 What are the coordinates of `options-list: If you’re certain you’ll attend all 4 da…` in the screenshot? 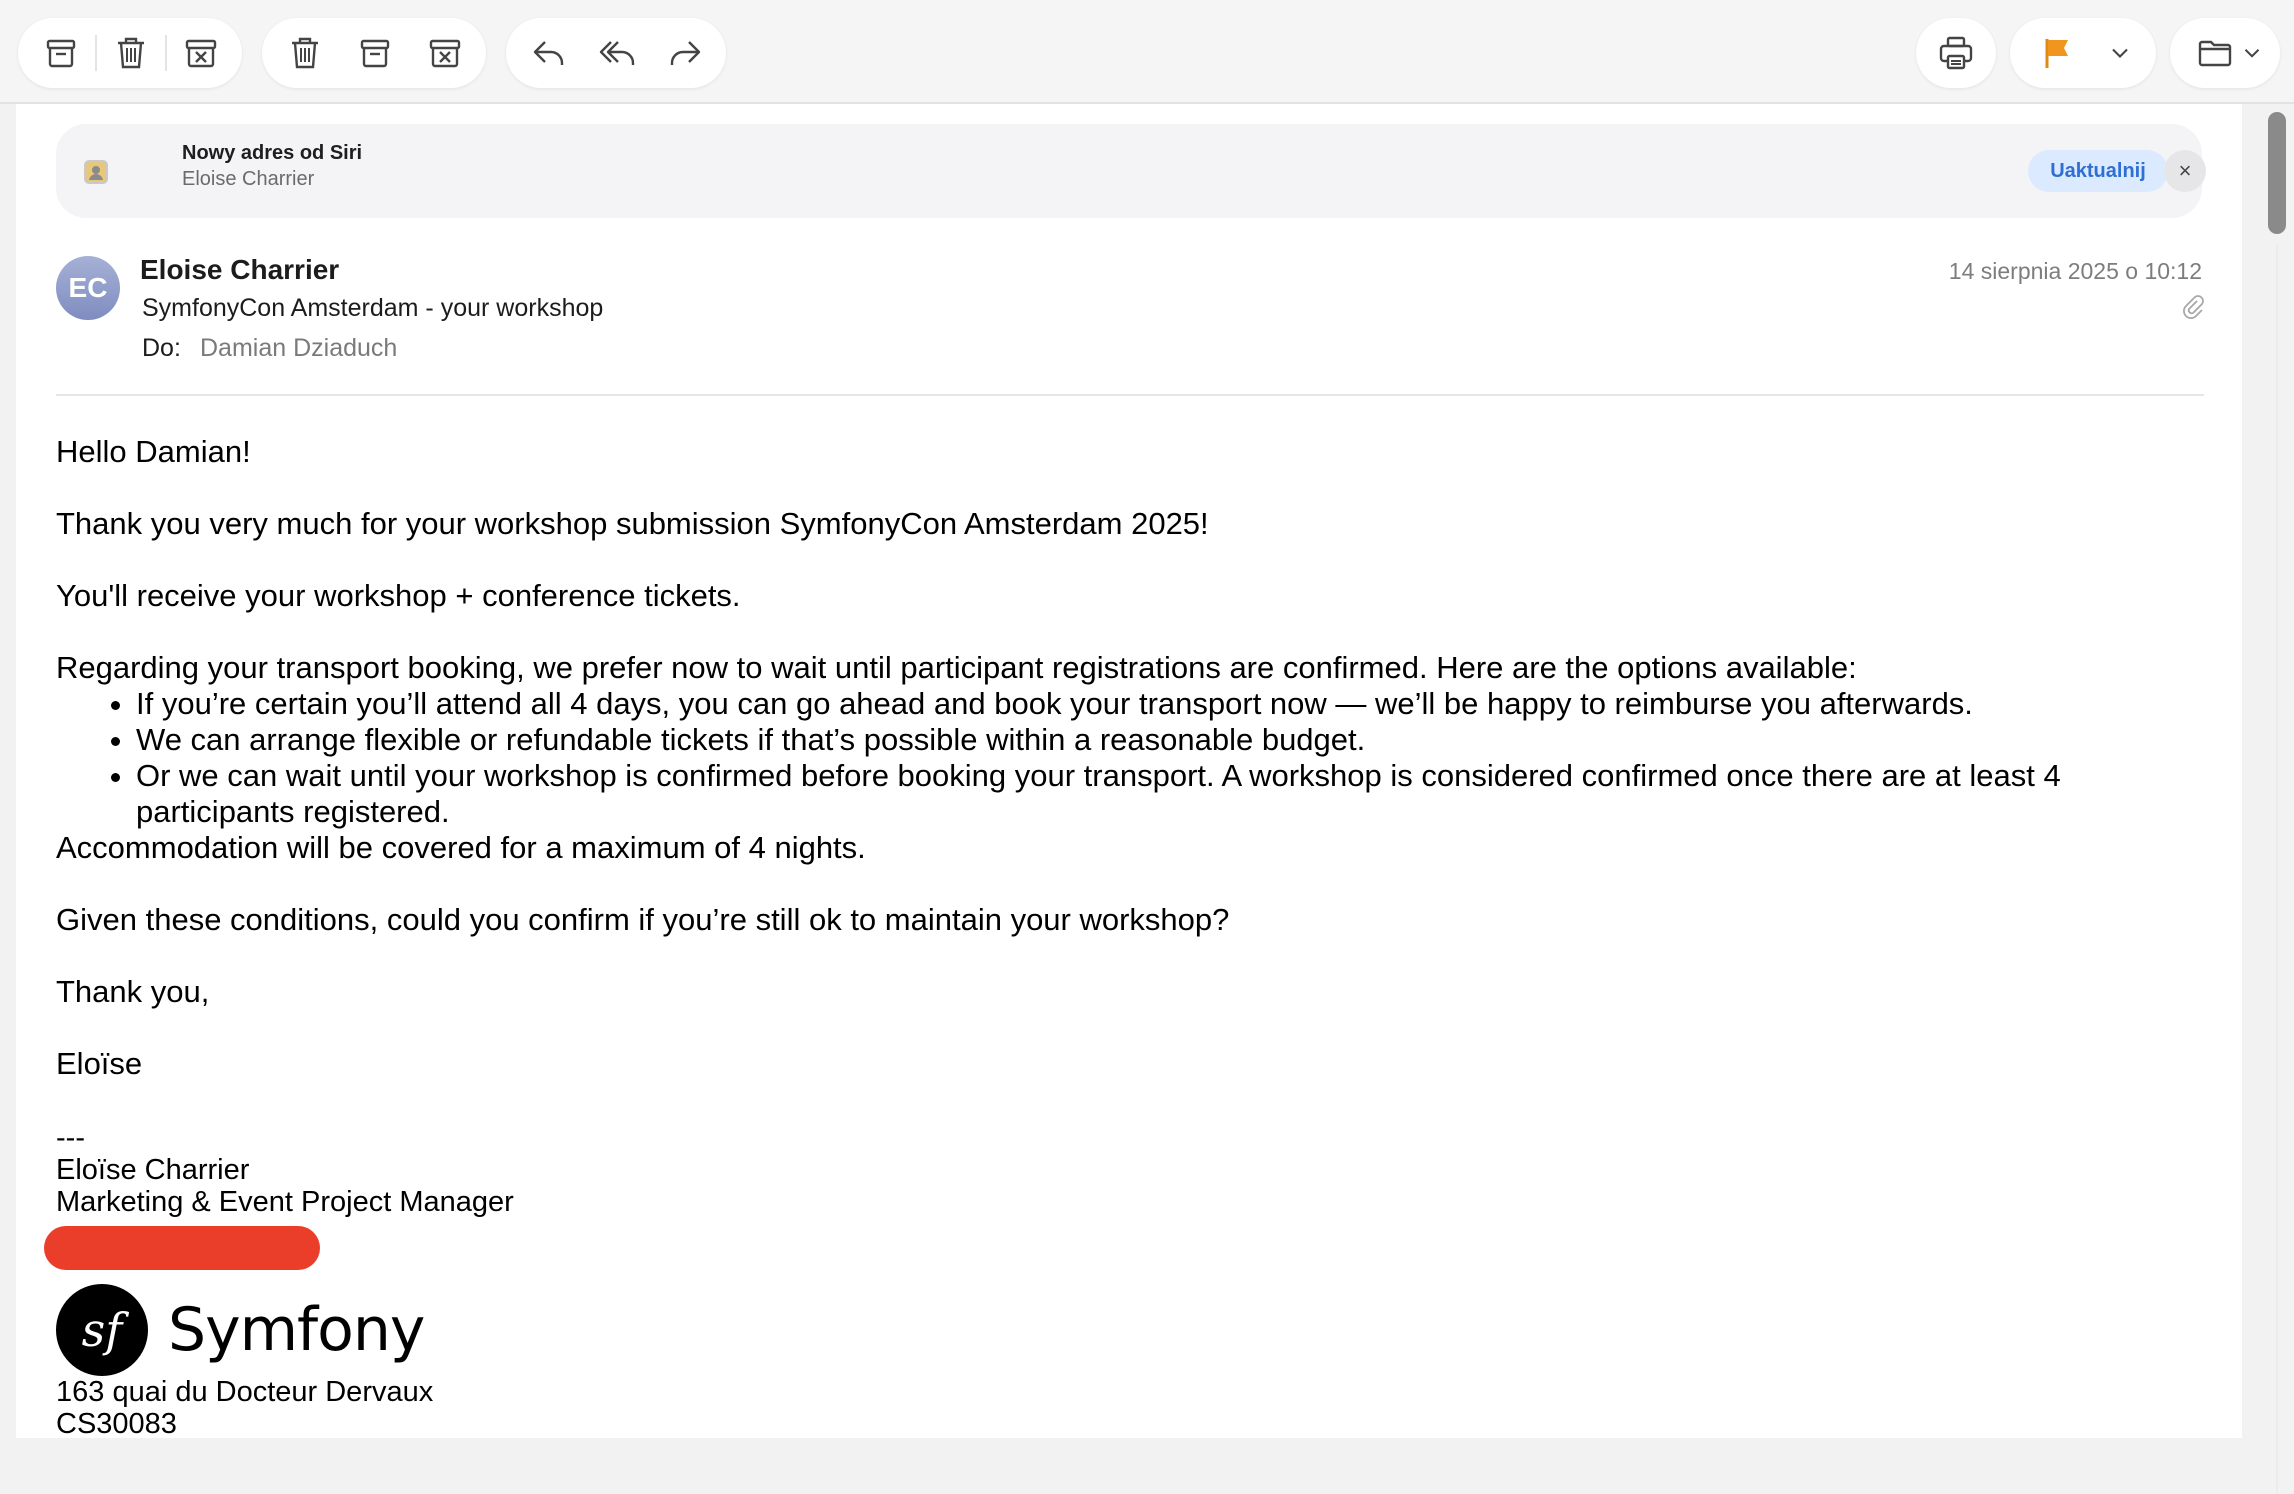 It's located at (1126, 758).